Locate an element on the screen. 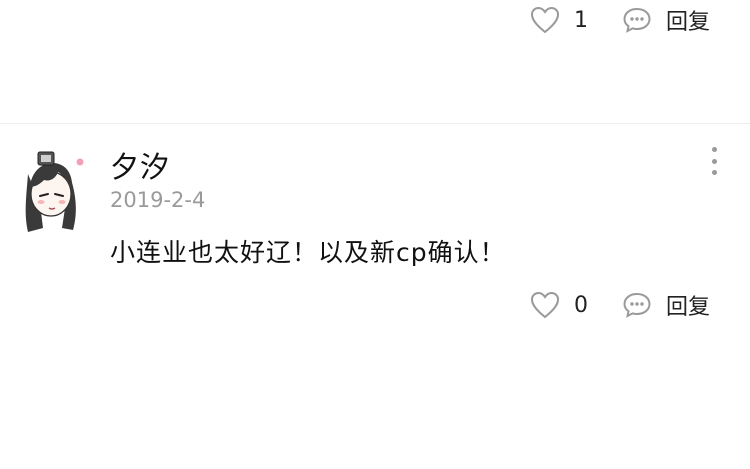  comment-actions: 0 回复 is located at coordinates (620, 305).